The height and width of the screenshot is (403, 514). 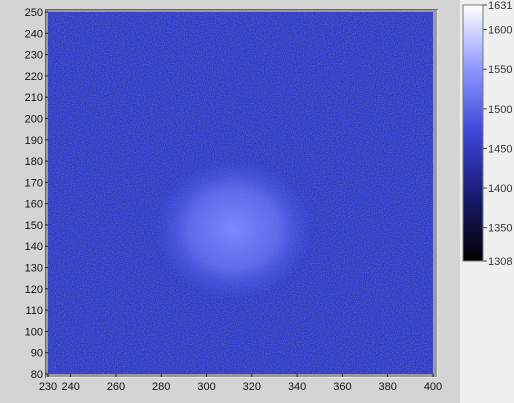 What do you see at coordinates (500, 6) in the screenshot?
I see `color-scale-tick-label: 1631` at bounding box center [500, 6].